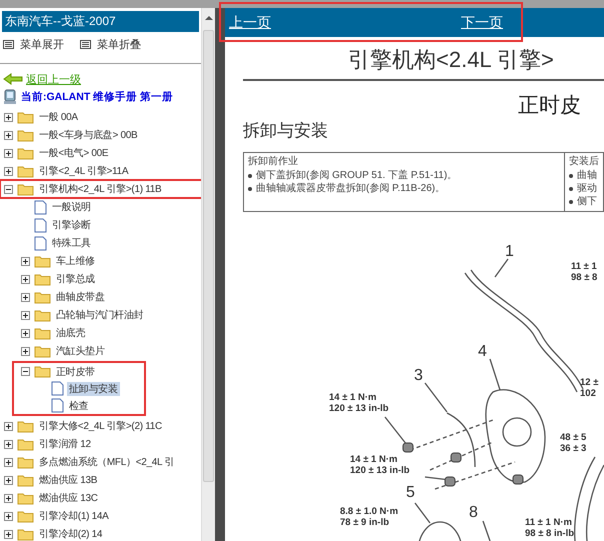  What do you see at coordinates (78, 405) in the screenshot?
I see `tree-item: 检查` at bounding box center [78, 405].